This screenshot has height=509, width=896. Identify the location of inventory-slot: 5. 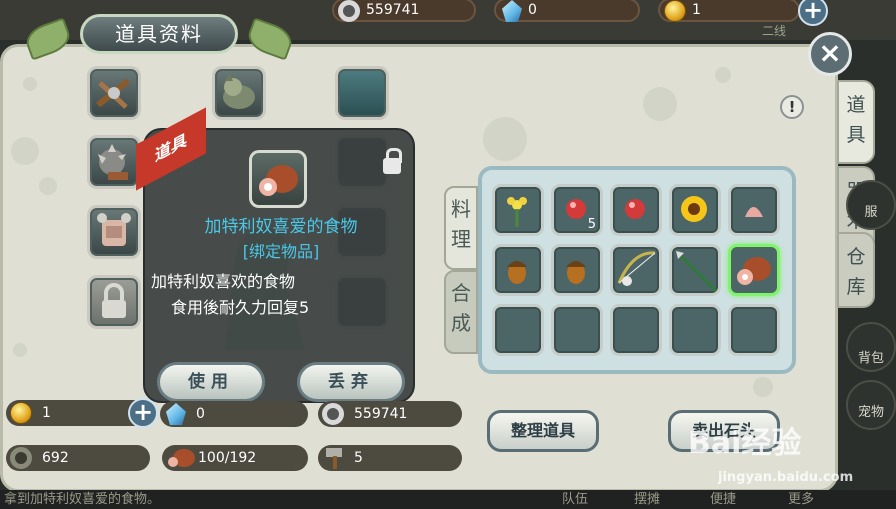
(577, 210).